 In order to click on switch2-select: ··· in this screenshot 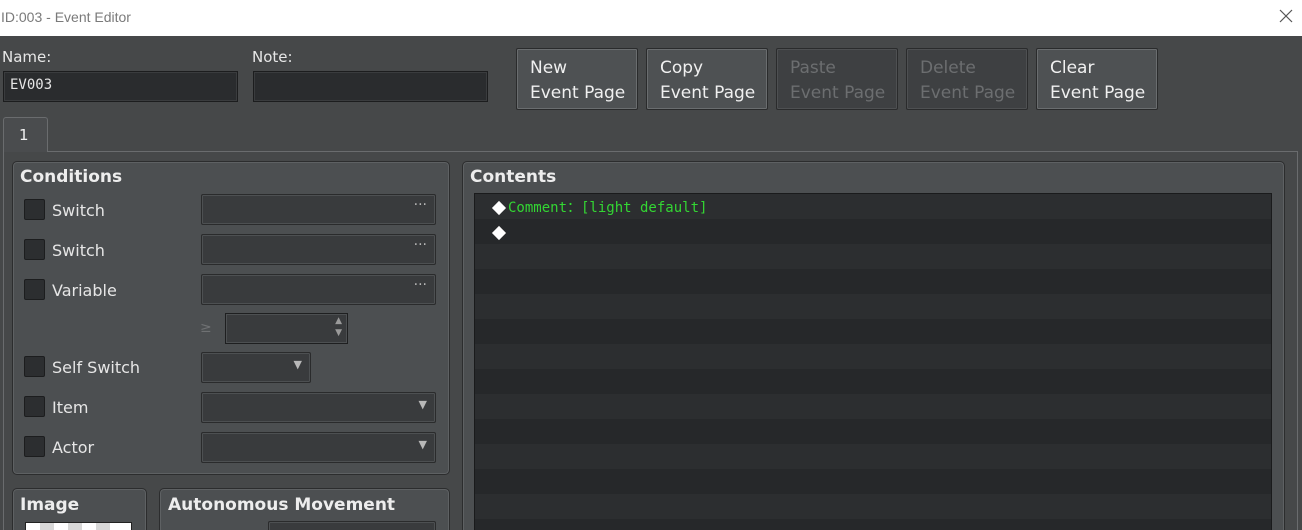, I will do `click(318, 249)`.